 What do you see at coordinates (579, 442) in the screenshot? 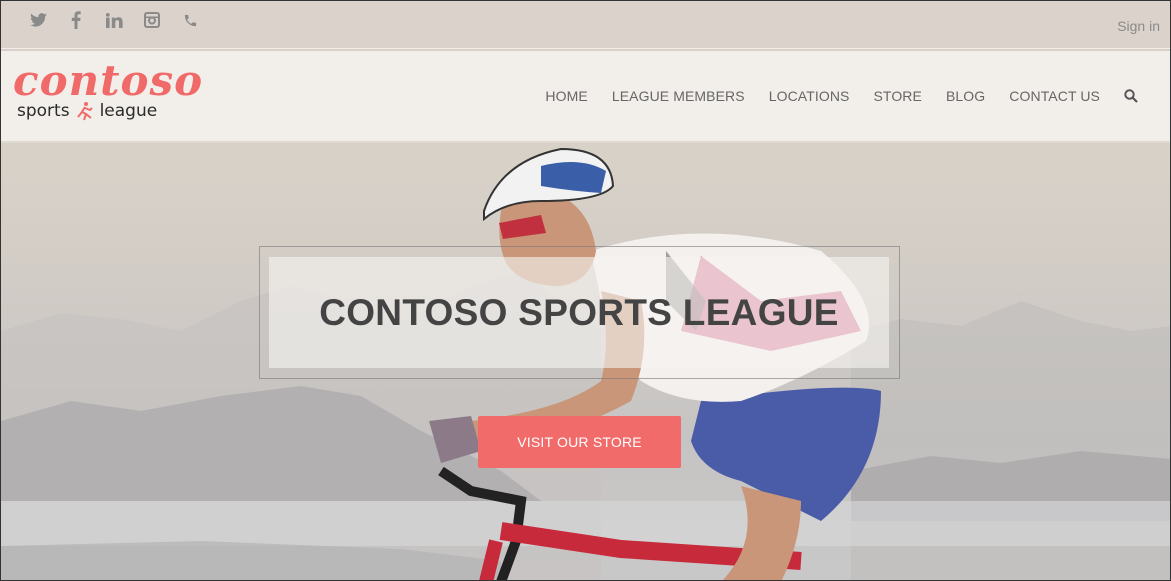
I see `visit-store-button: VISIT OUR STORE` at bounding box center [579, 442].